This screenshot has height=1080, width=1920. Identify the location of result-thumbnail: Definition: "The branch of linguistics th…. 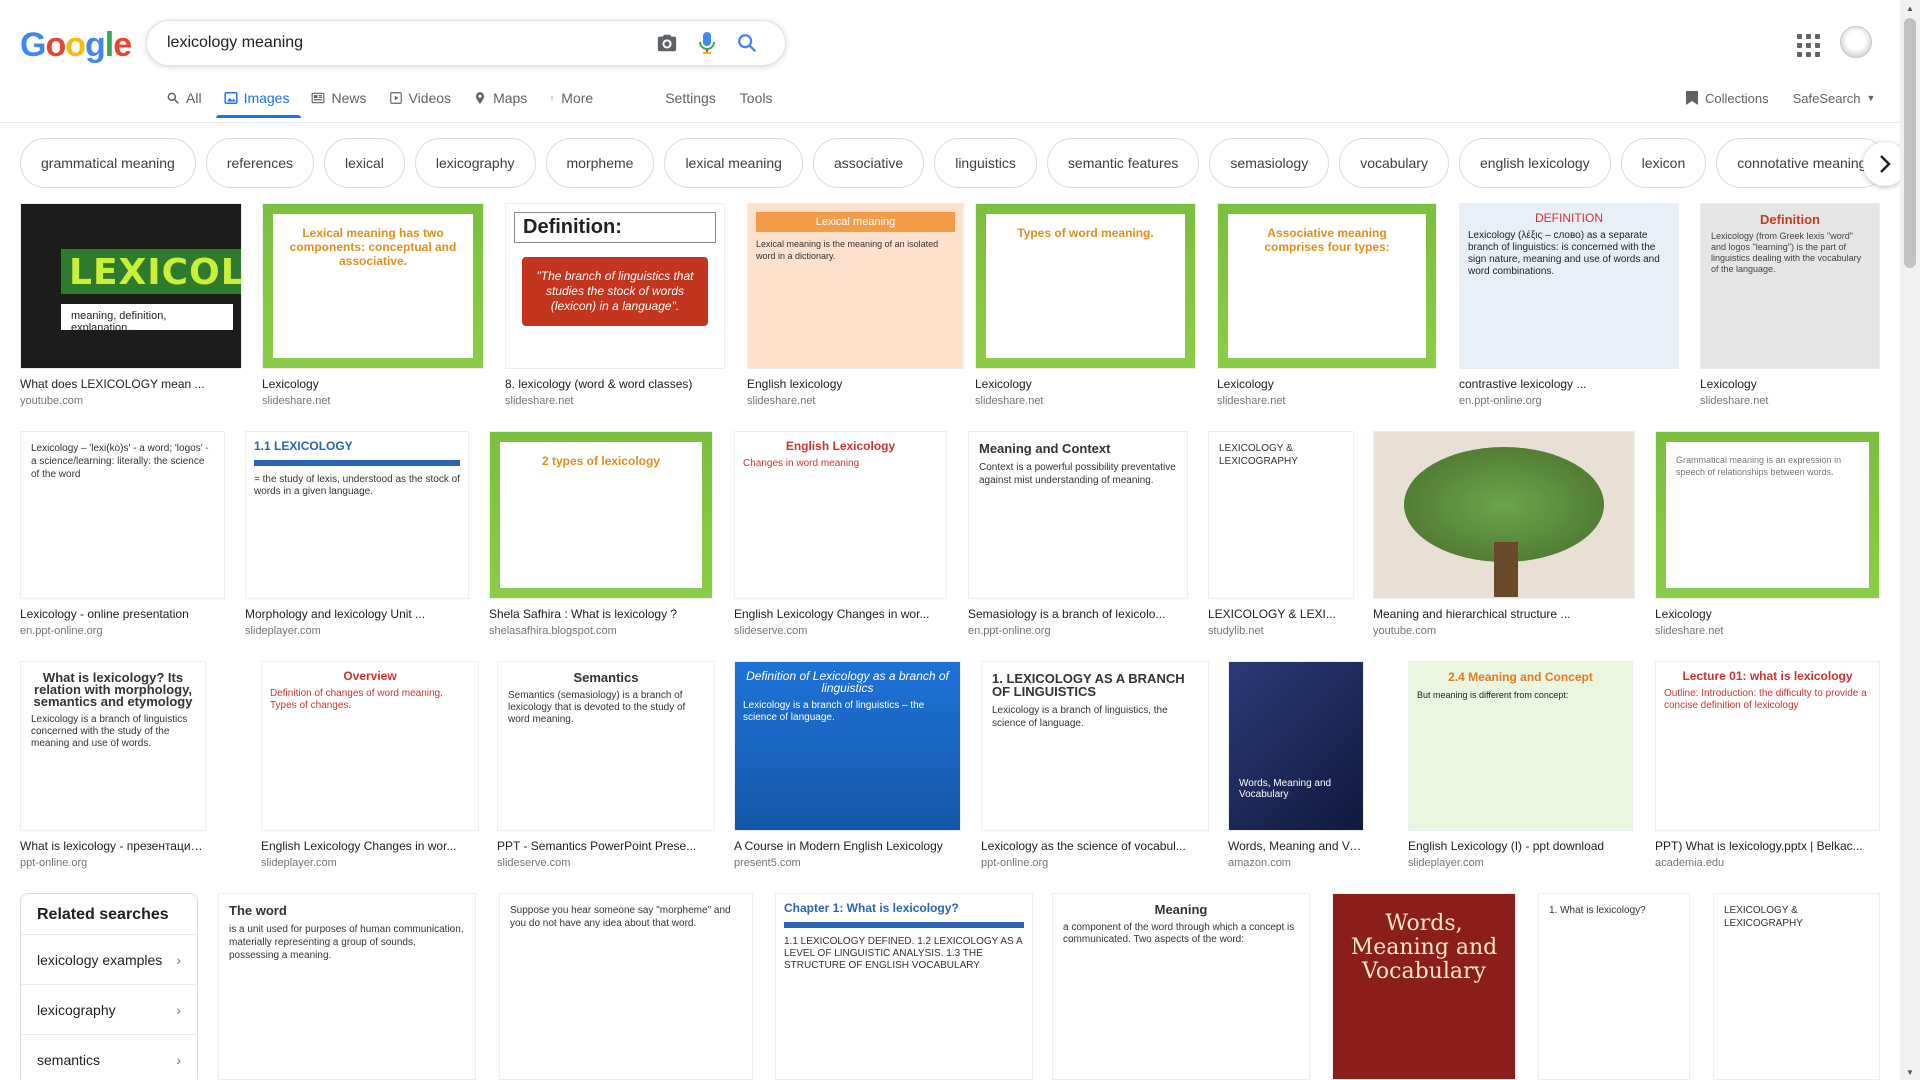
(615, 286).